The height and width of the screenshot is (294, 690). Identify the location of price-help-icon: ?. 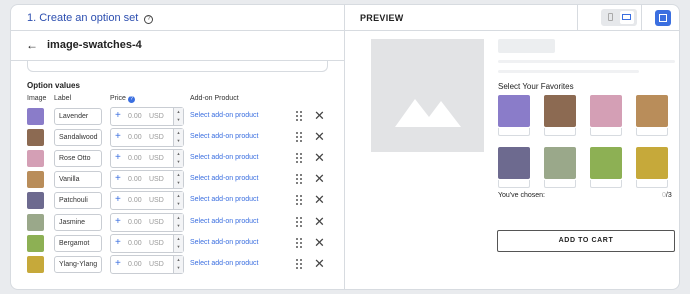
(131, 99).